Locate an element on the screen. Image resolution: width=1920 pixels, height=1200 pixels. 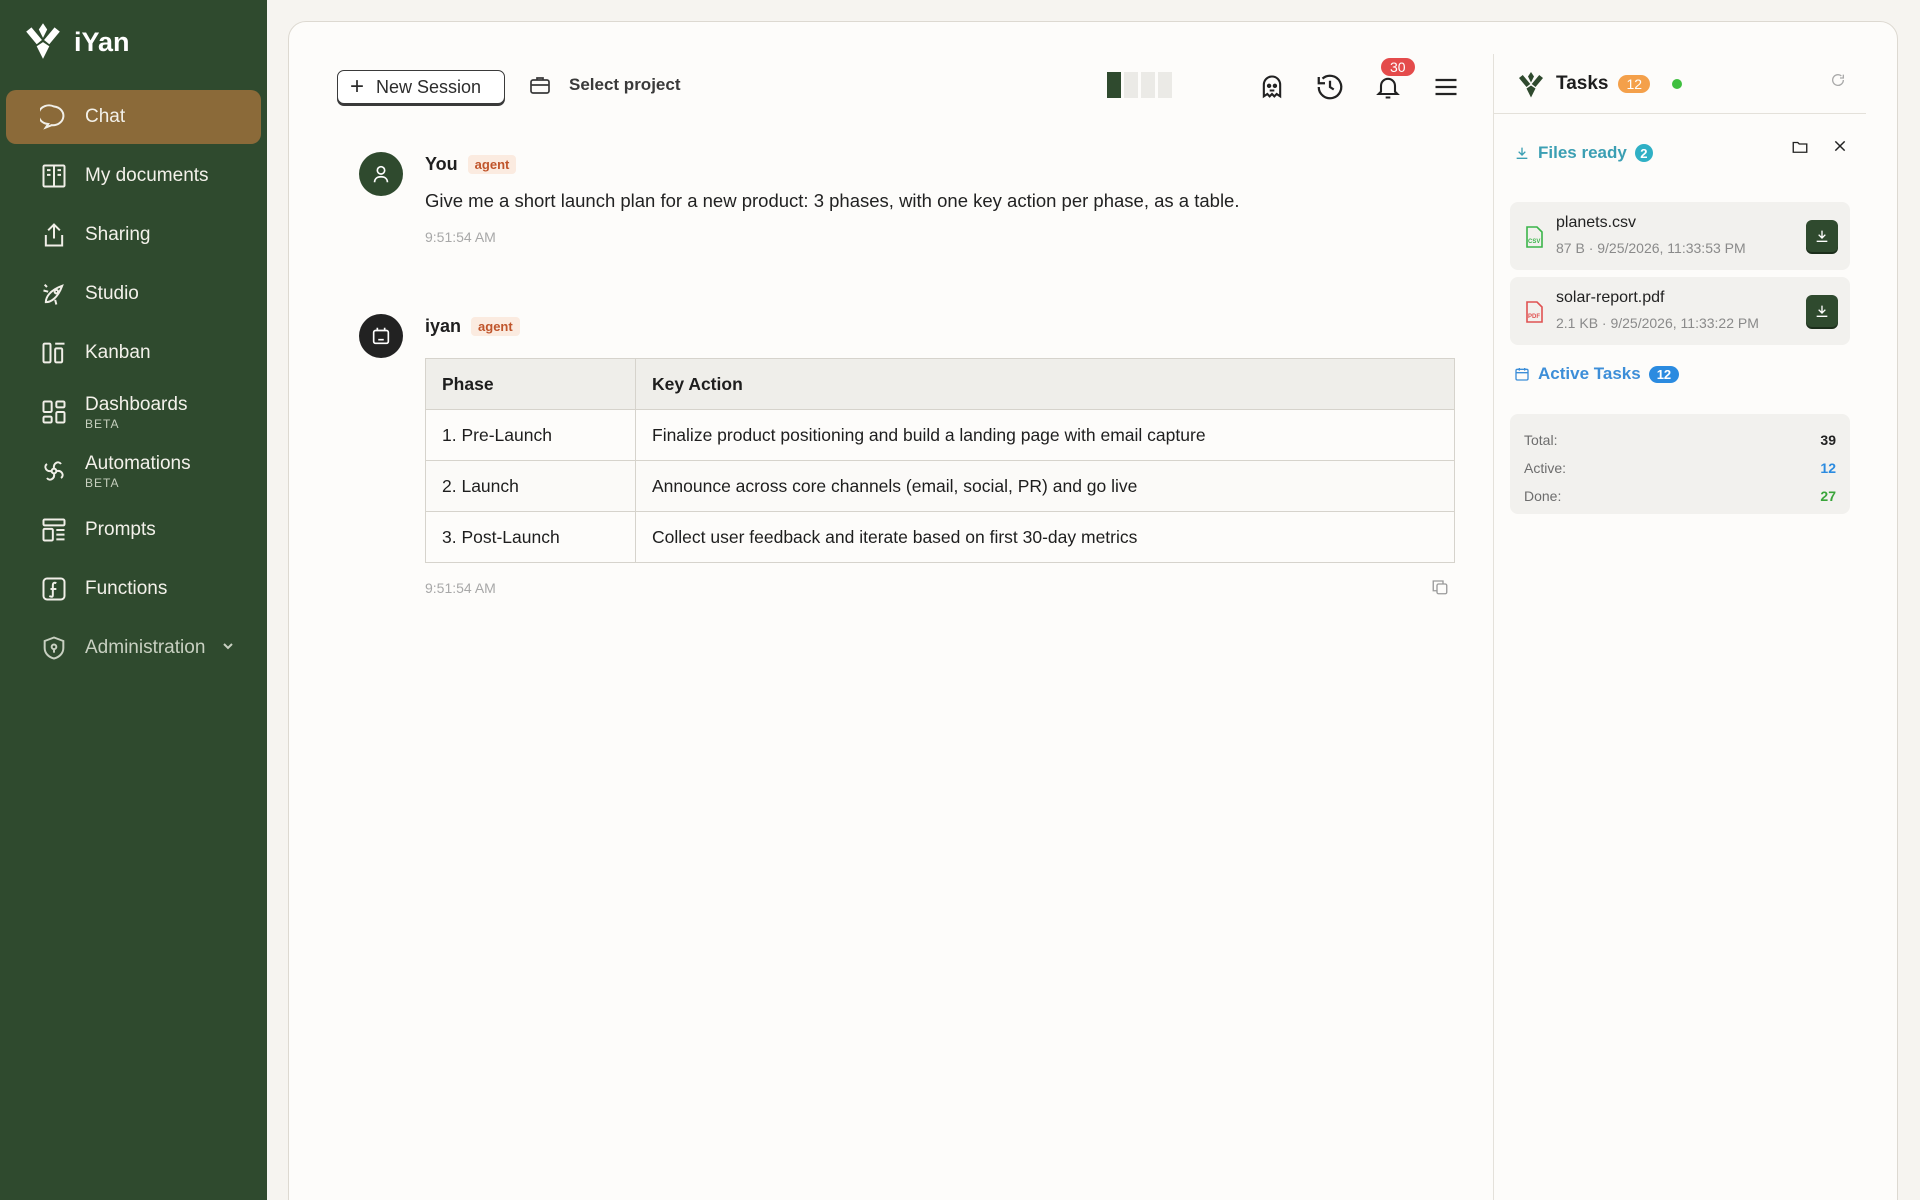
stat-value: 39 is located at coordinates (1828, 440).